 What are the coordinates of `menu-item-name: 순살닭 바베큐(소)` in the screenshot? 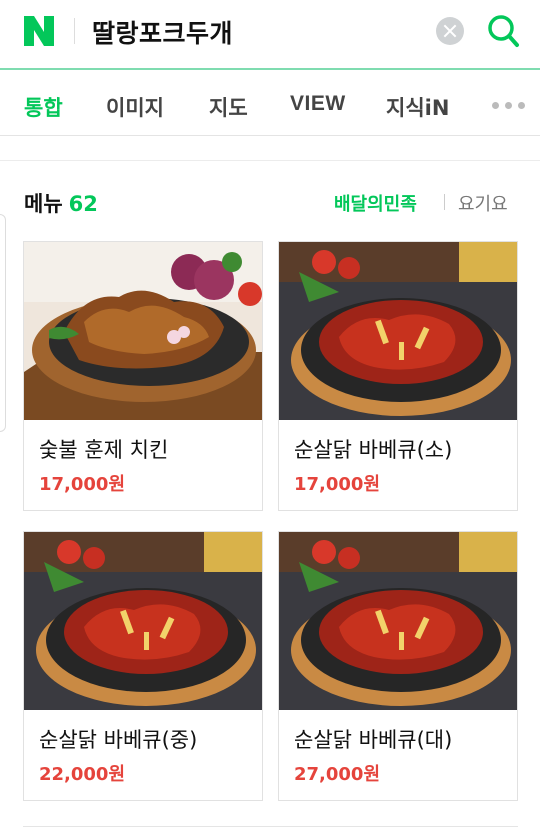 It's located at (373, 450).